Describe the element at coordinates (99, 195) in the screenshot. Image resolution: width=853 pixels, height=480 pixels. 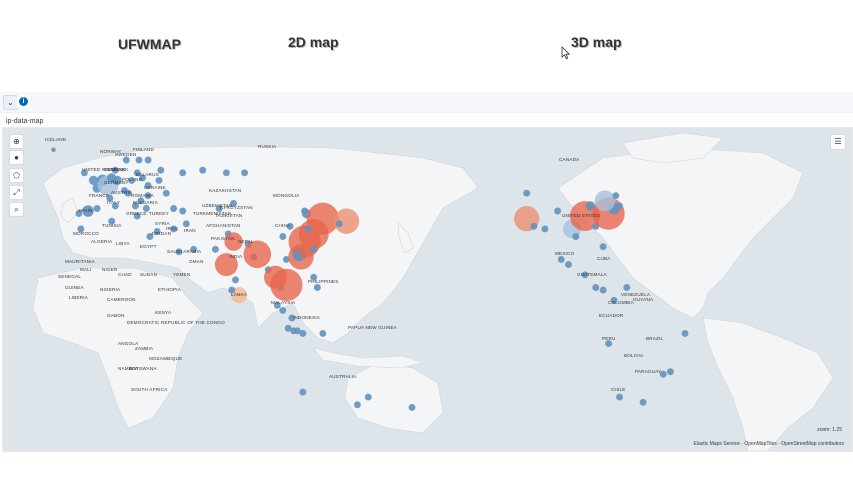
I see `country-label: France` at that location.